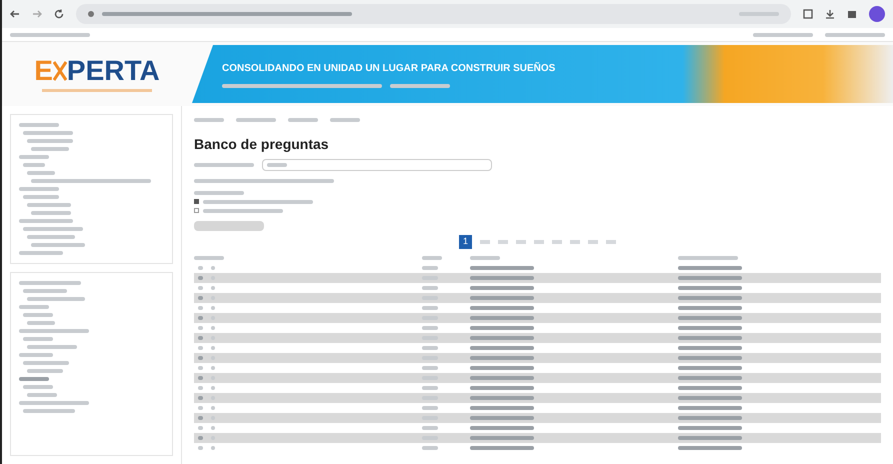 This screenshot has width=893, height=464. I want to click on profile-avatar, so click(877, 14).